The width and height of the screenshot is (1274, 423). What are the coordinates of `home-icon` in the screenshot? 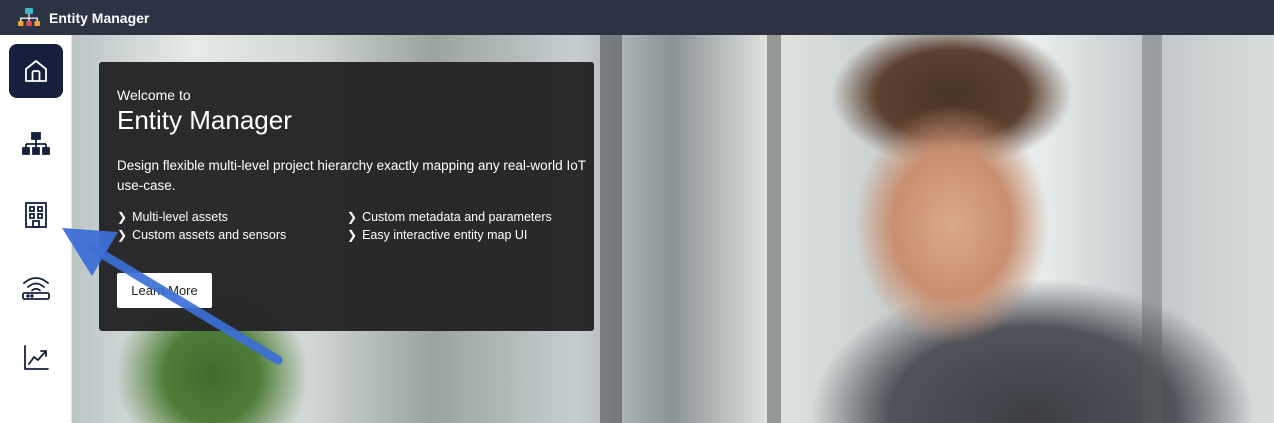 It's located at (36, 71).